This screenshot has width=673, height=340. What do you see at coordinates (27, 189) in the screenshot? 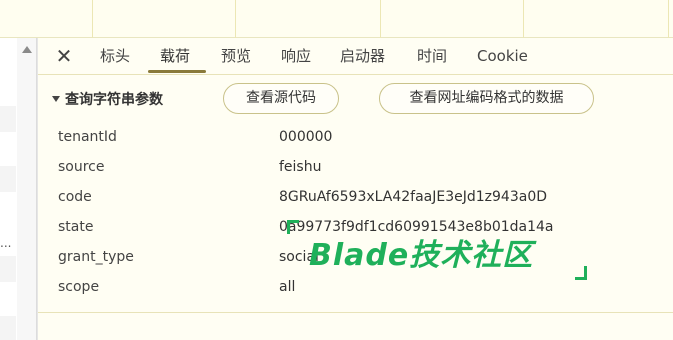
I see `pane-splitter` at bounding box center [27, 189].